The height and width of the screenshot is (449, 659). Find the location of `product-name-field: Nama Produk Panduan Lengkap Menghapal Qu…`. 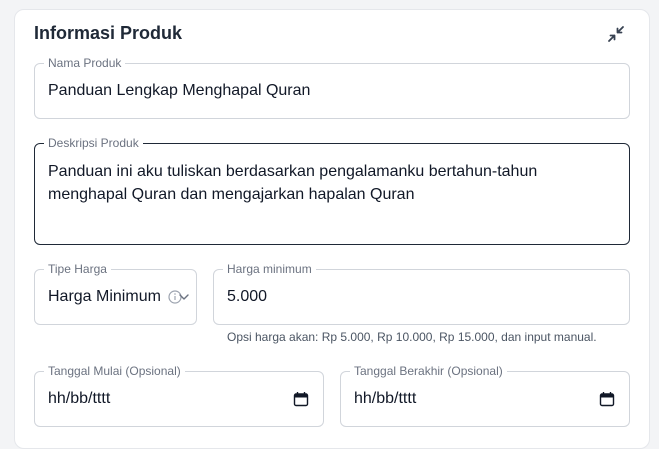

product-name-field: Nama Produk Panduan Lengkap Menghapal Qu… is located at coordinates (332, 87).